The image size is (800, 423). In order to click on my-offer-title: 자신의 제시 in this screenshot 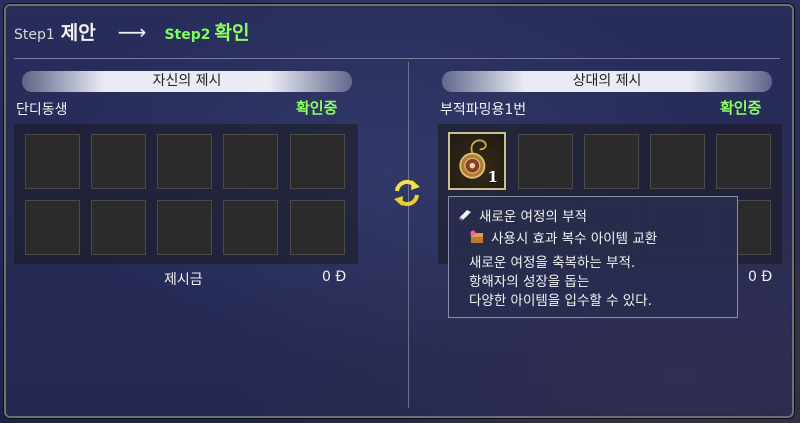, I will do `click(187, 81)`.